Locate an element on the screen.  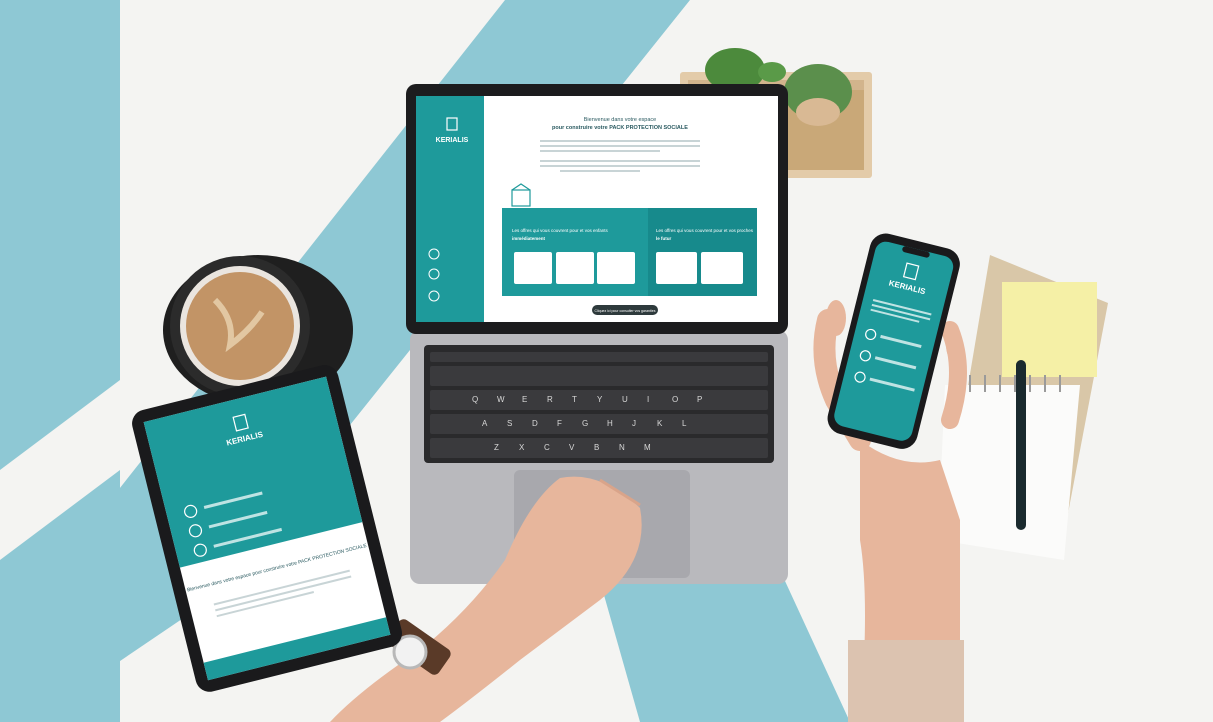
key-f: F is located at coordinates (559, 423).